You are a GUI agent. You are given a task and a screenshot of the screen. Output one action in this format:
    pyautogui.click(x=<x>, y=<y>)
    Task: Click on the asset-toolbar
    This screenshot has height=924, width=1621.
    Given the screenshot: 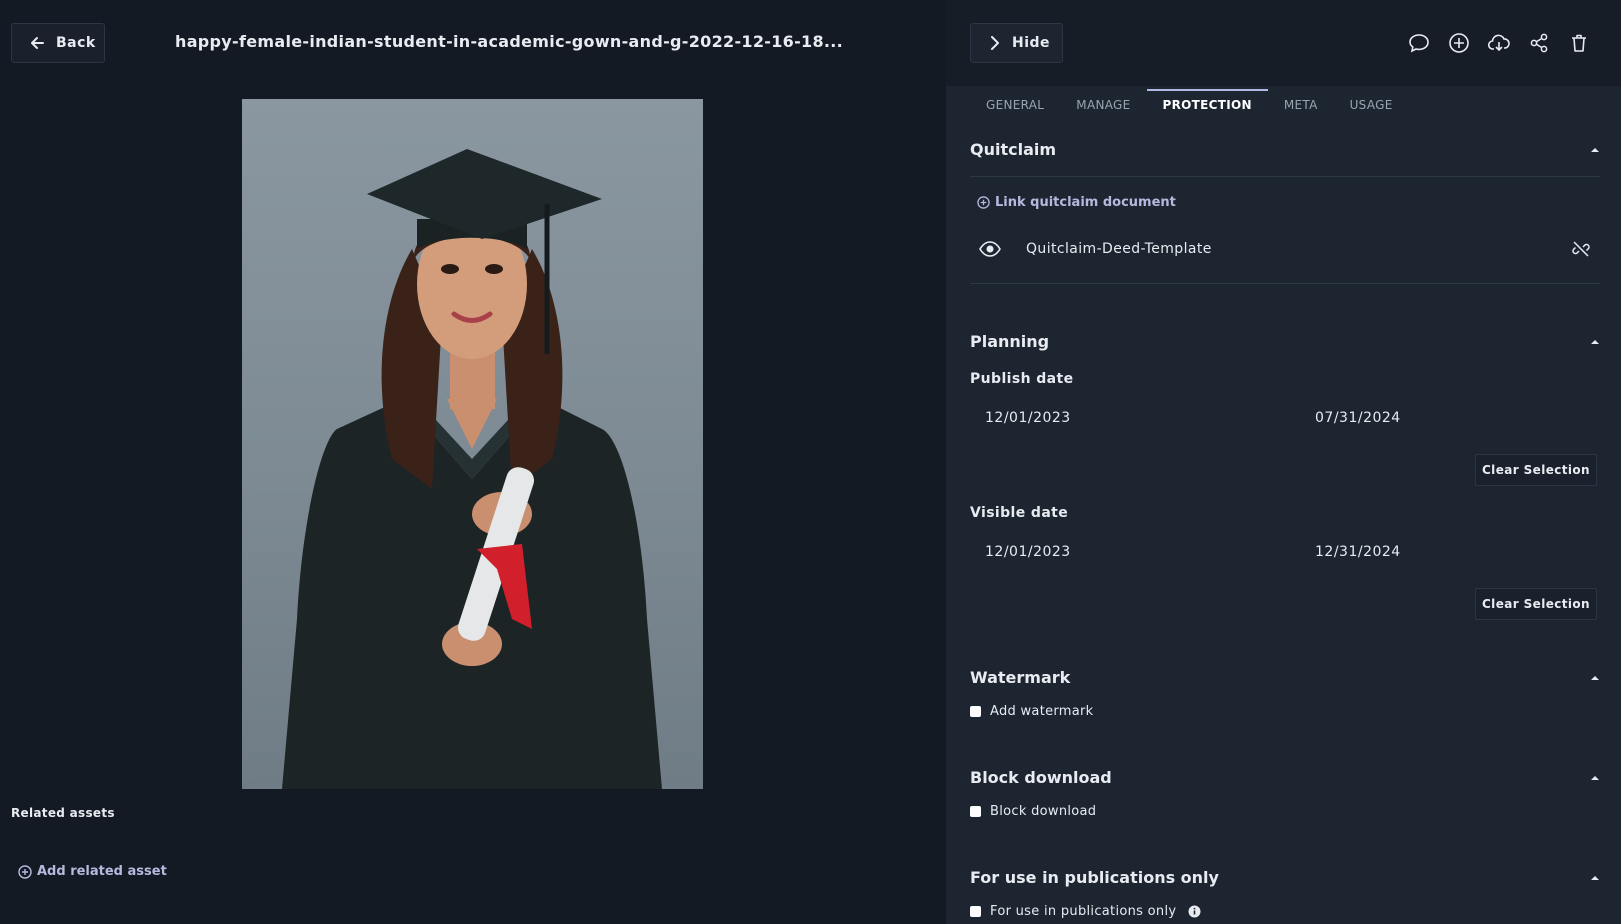 What is the action you would take?
    pyautogui.click(x=1499, y=43)
    